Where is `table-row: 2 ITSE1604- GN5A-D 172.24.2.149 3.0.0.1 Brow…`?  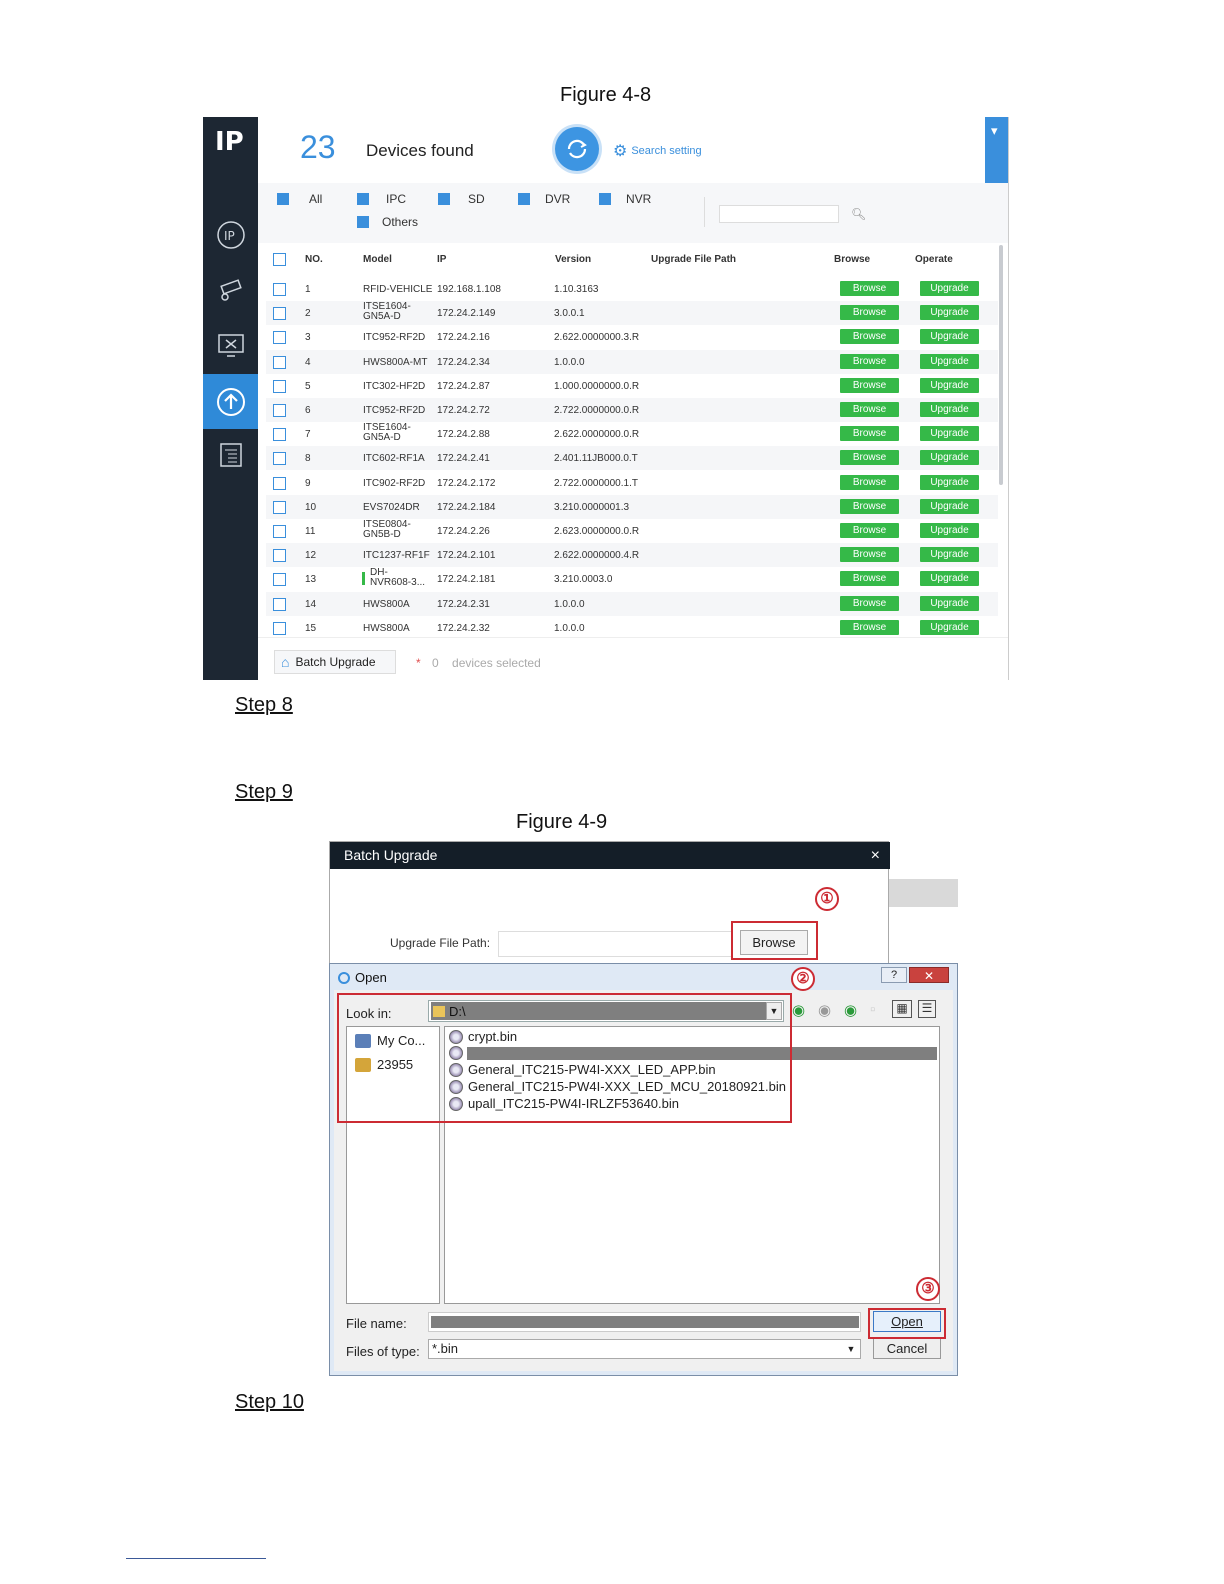
table-row: 2 ITSE1604- GN5A-D 172.24.2.149 3.0.0.1 Brow… is located at coordinates (632, 313).